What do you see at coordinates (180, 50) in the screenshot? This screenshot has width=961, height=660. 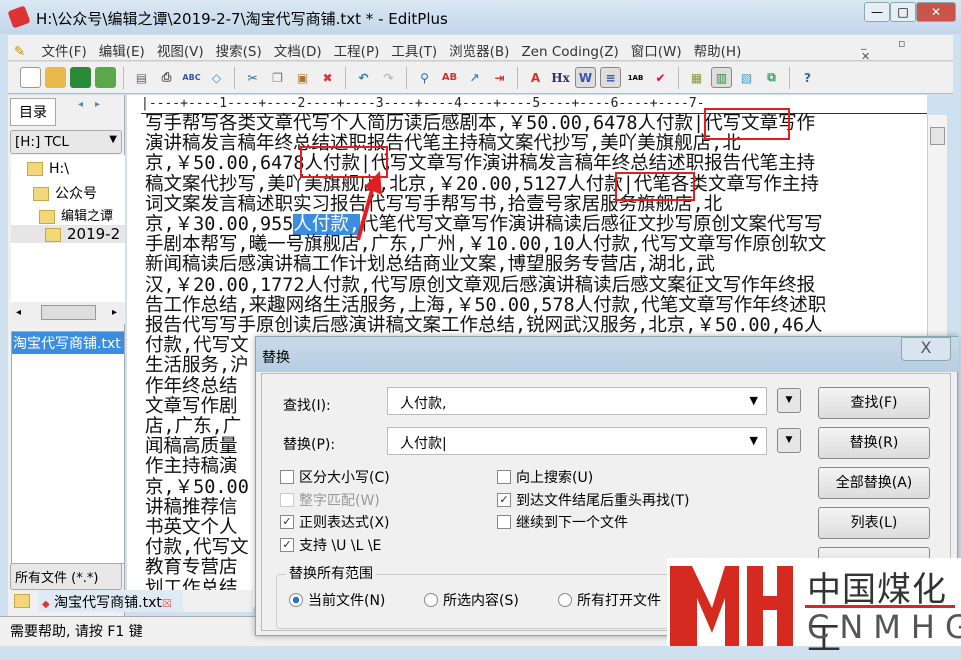 I see `menu-view: 视图(V)` at bounding box center [180, 50].